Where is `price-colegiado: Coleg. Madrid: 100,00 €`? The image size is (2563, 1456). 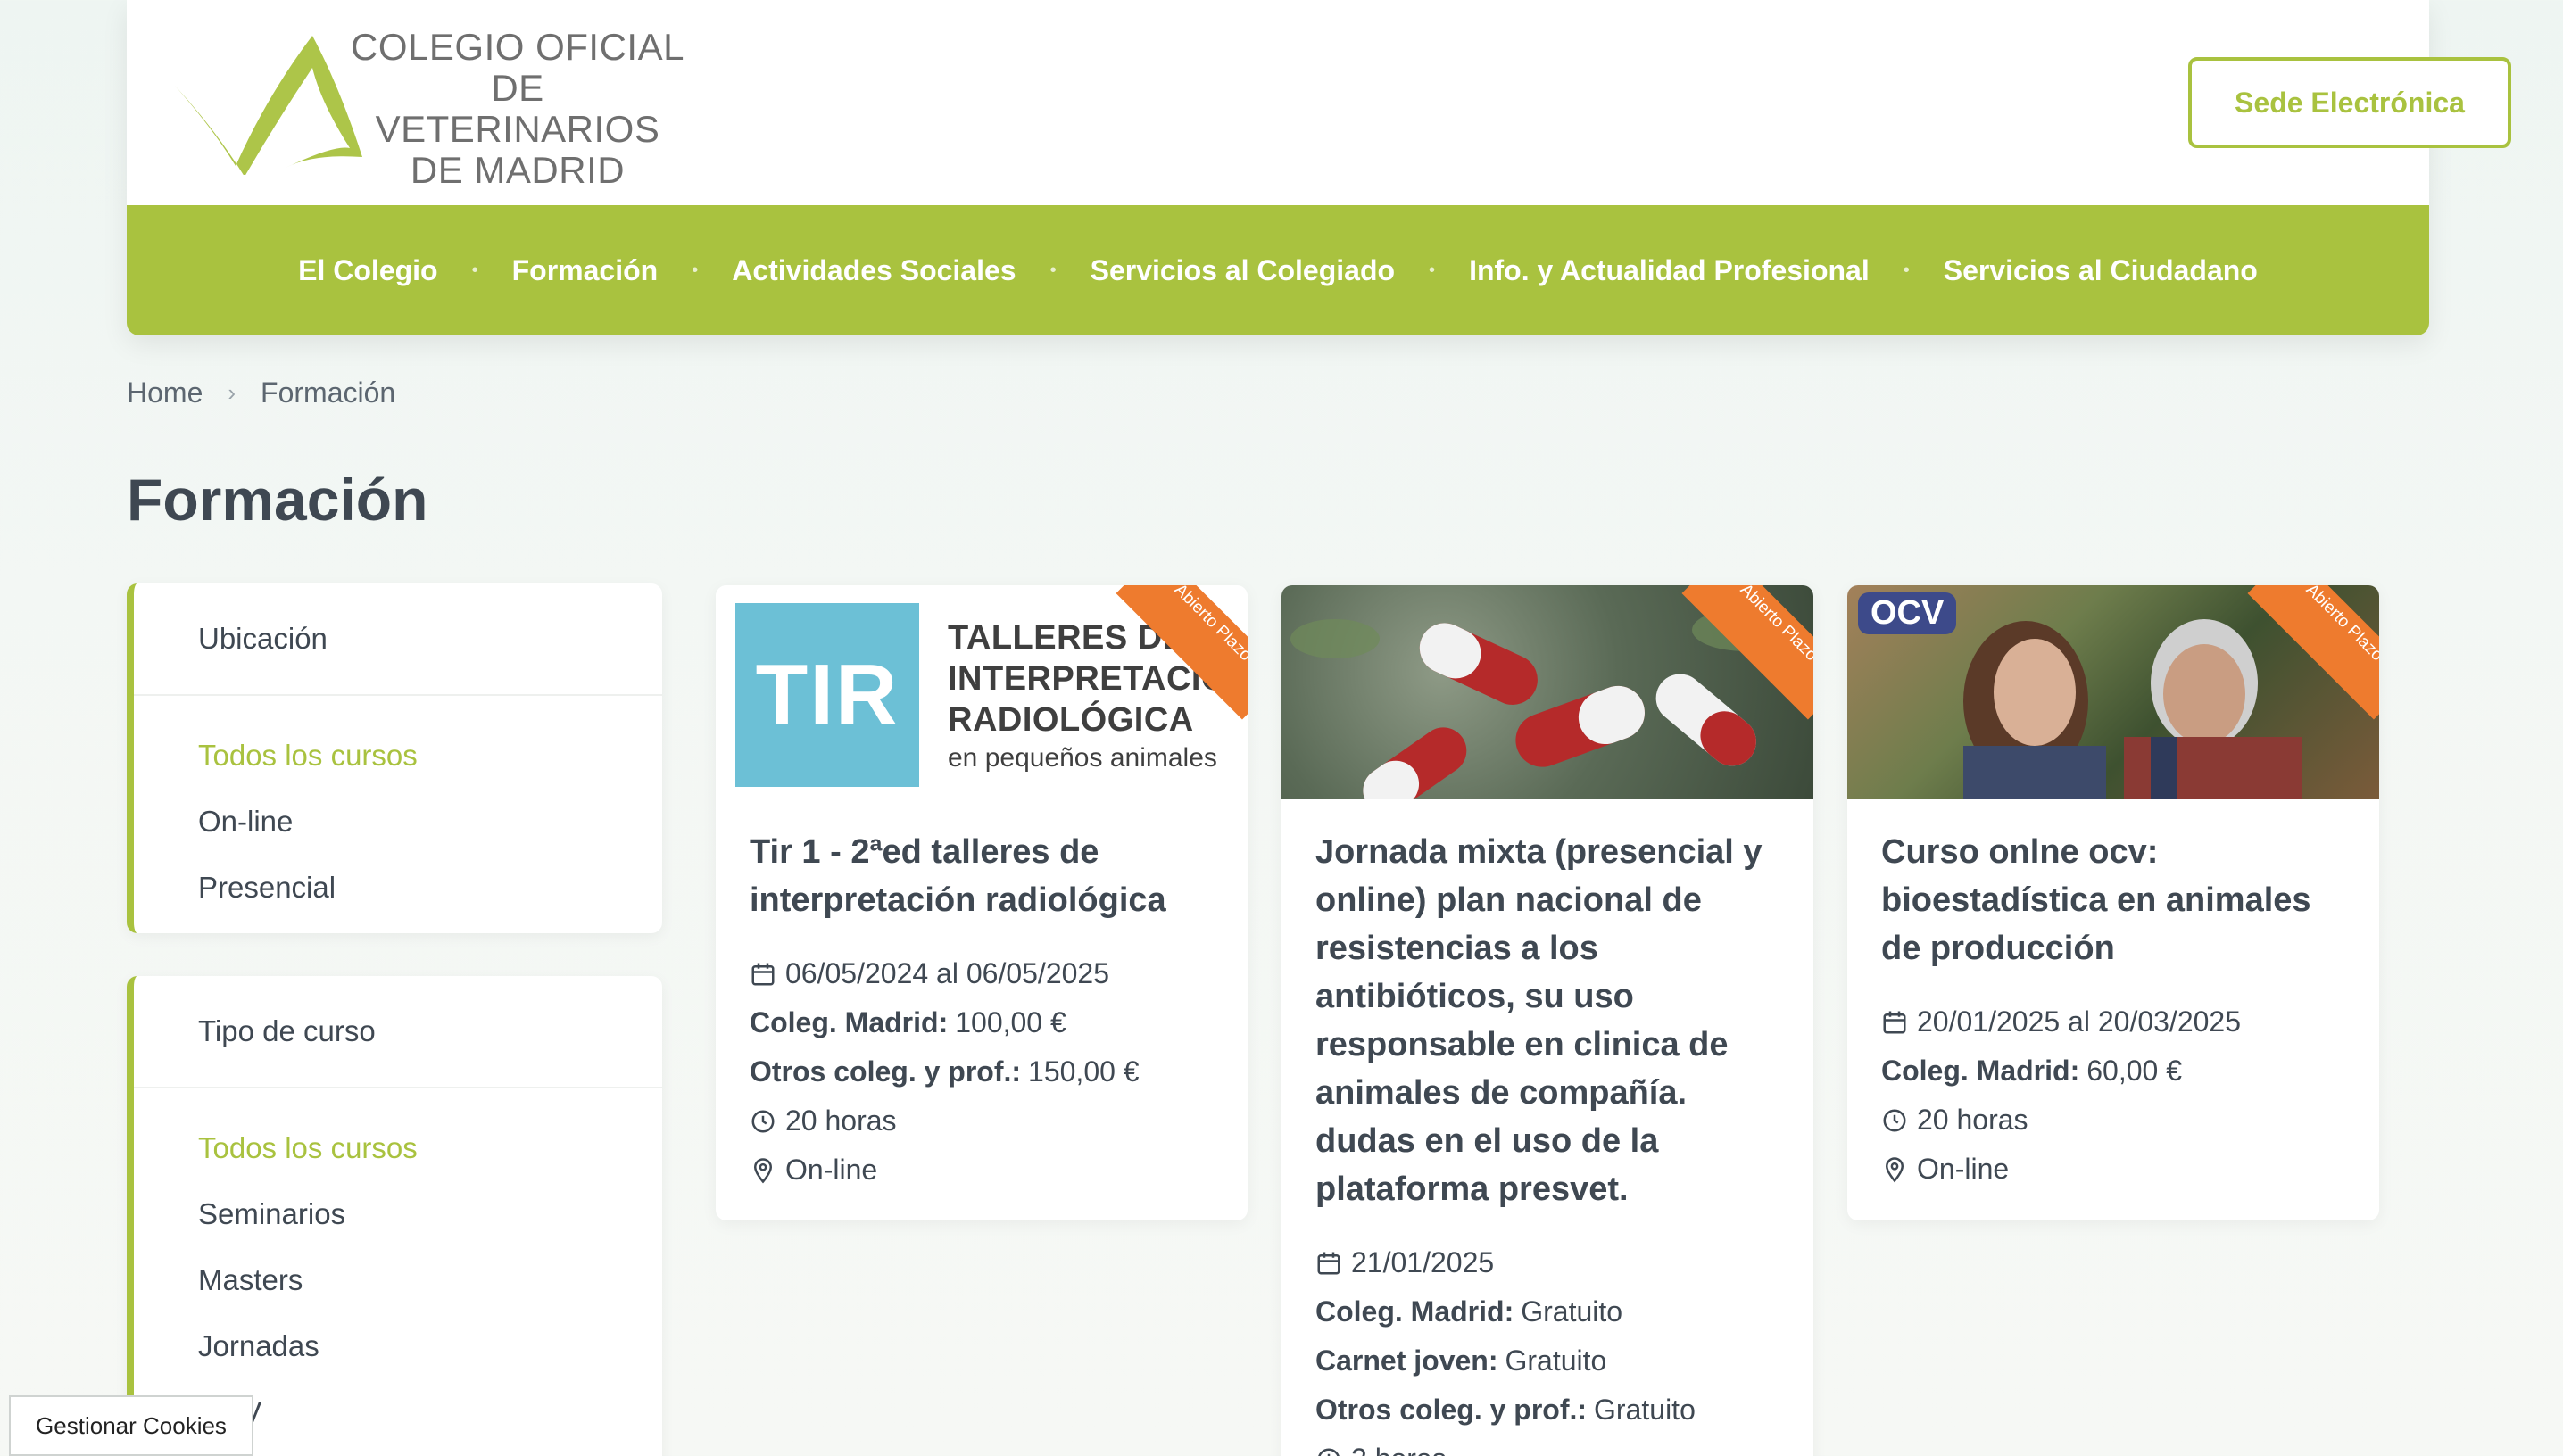 price-colegiado: Coleg. Madrid: 100,00 € is located at coordinates (982, 1022).